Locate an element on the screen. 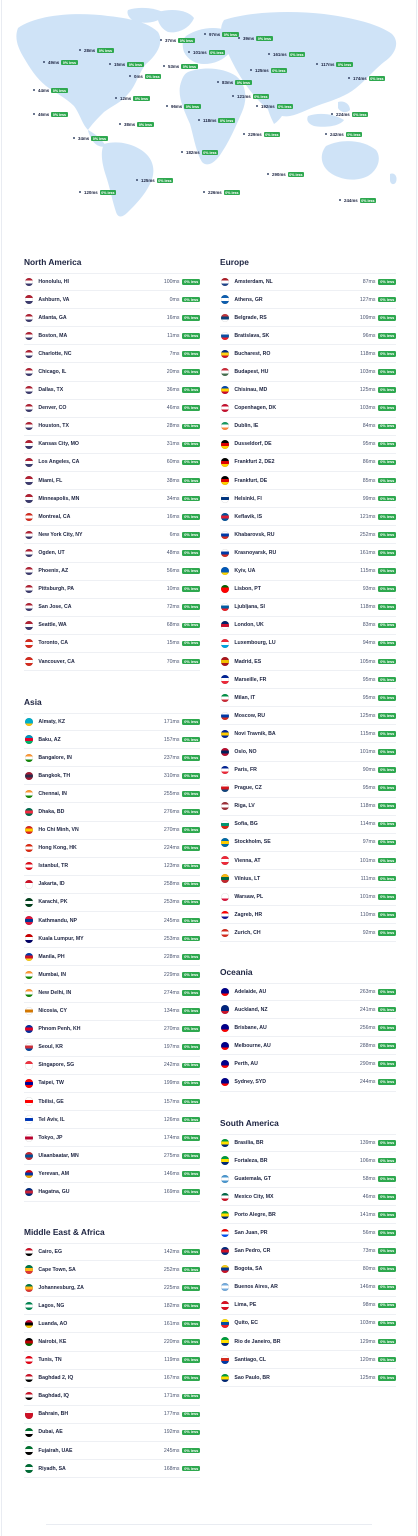  location-row: Vilnius, LT 111ms 0% less is located at coordinates (308, 879).